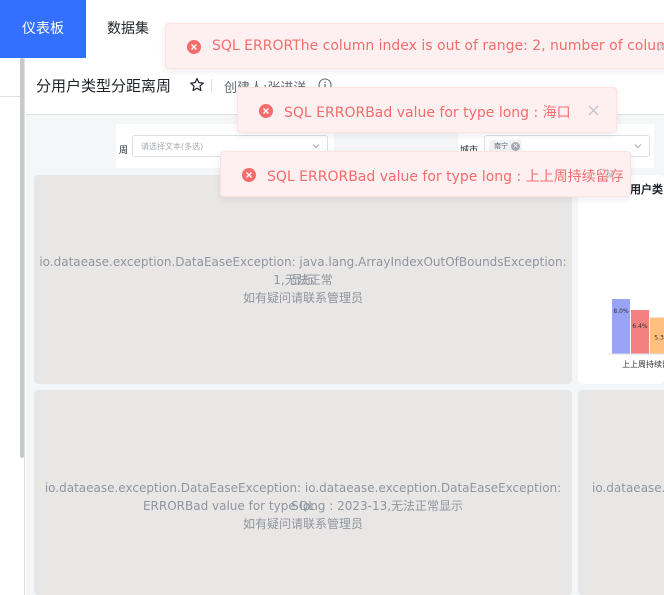  What do you see at coordinates (124, 151) in the screenshot?
I see `week-filter-label: 周` at bounding box center [124, 151].